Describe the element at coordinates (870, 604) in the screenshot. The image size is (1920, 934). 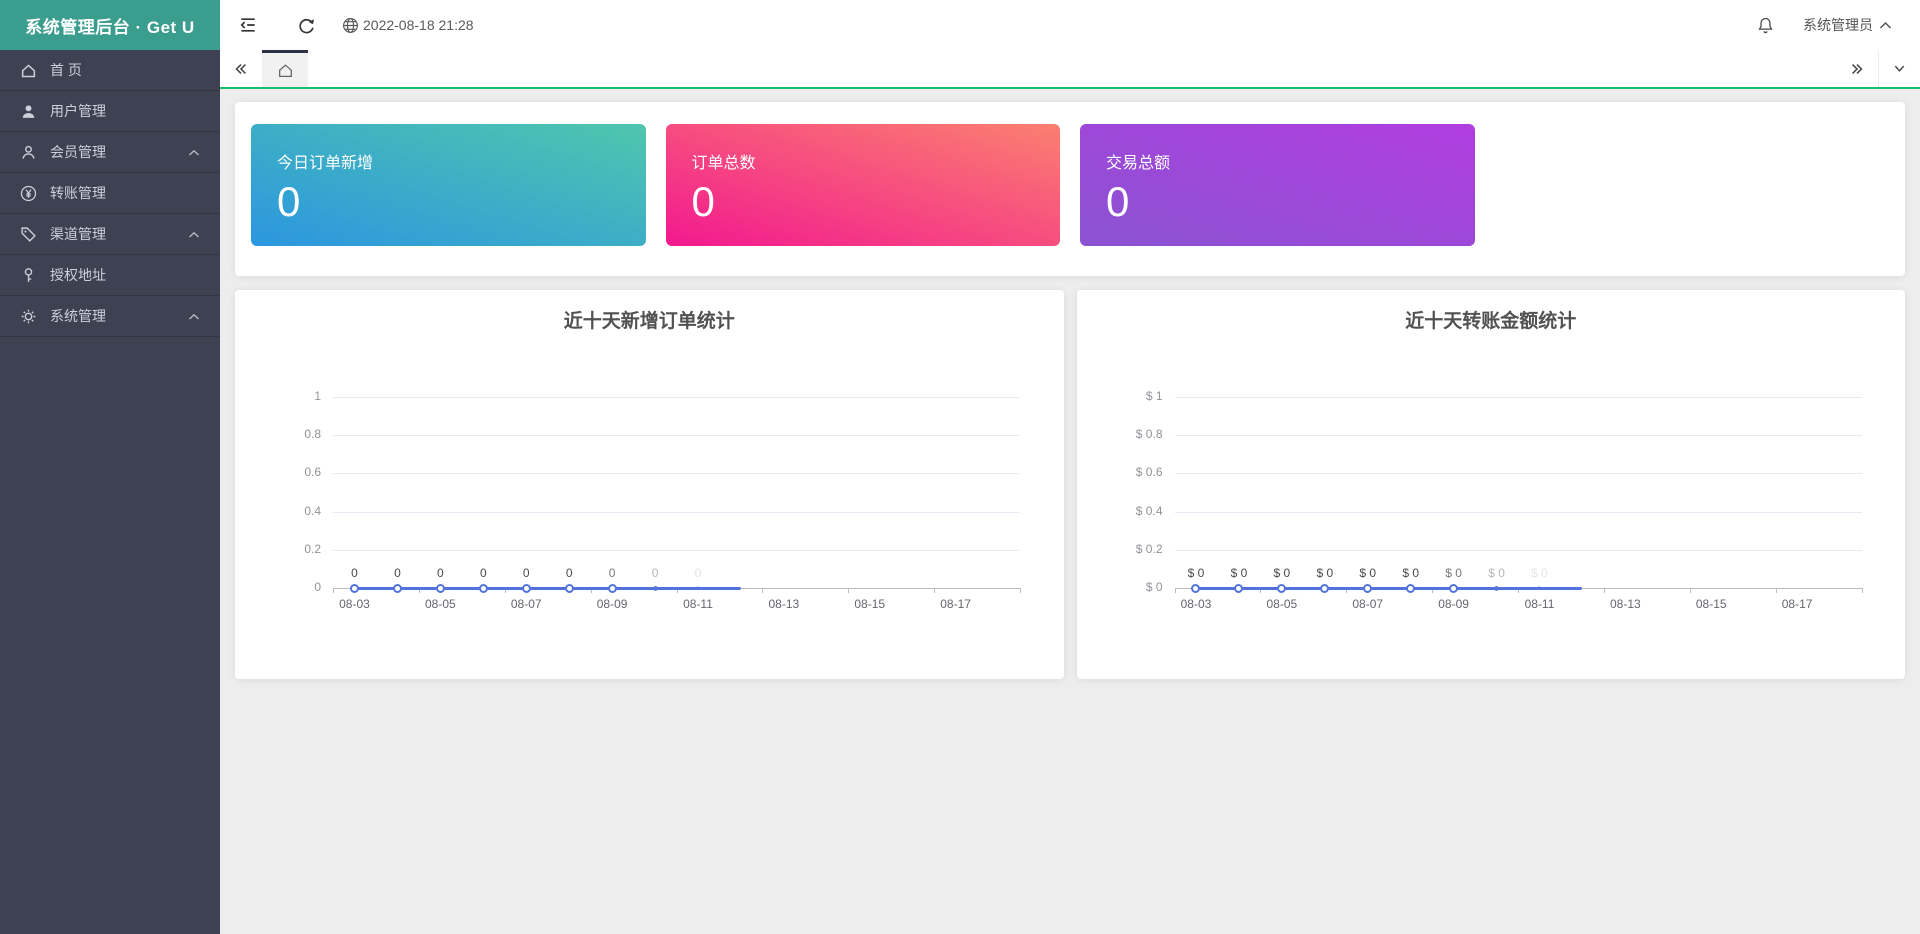
I see `x-axis-label: 08-15` at that location.